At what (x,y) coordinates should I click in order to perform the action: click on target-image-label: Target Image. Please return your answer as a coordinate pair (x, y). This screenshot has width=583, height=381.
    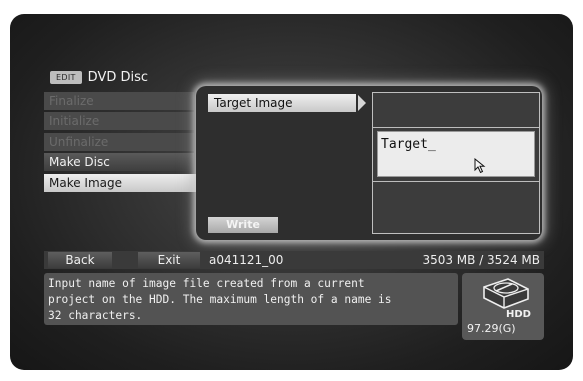
    Looking at the image, I should click on (282, 103).